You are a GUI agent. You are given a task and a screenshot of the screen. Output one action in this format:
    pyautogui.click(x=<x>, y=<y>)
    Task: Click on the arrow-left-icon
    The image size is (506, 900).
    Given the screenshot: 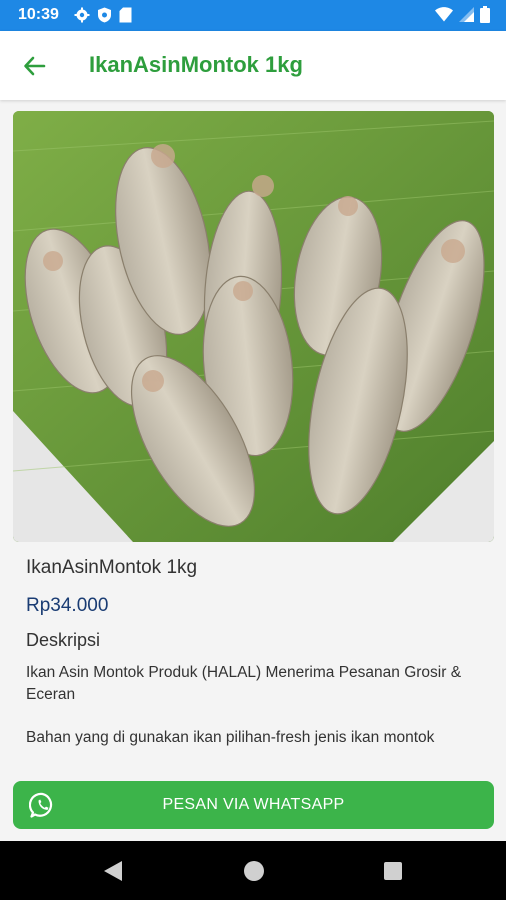 What is the action you would take?
    pyautogui.click(x=35, y=66)
    